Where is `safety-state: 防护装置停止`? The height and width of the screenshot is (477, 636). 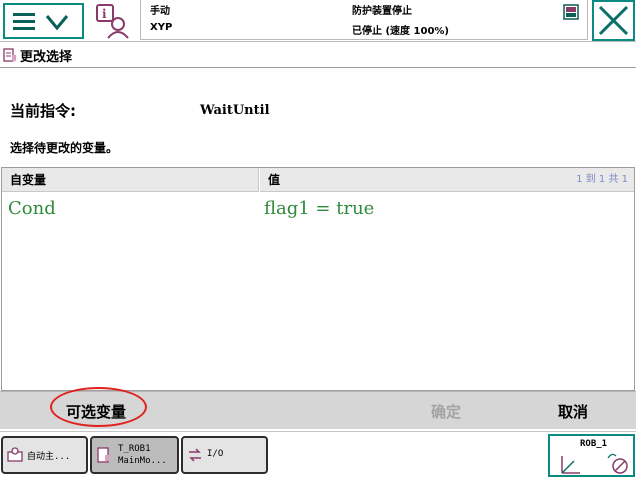
safety-state: 防护装置停止 is located at coordinates (382, 11).